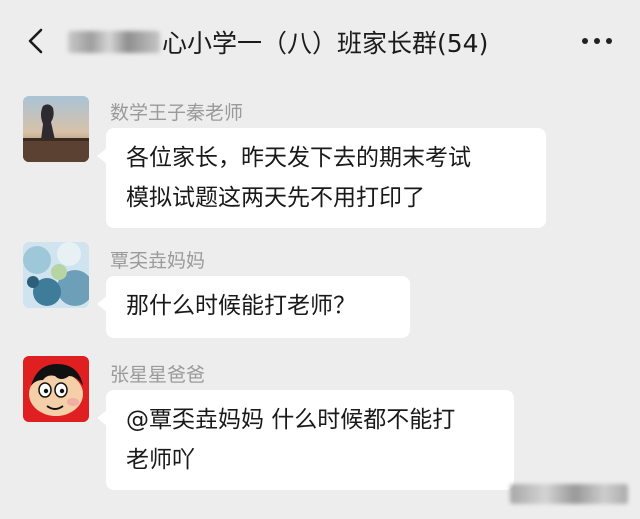 The height and width of the screenshot is (519, 640). I want to click on message-bubble: 那什么时候能打老师？, so click(253, 307).